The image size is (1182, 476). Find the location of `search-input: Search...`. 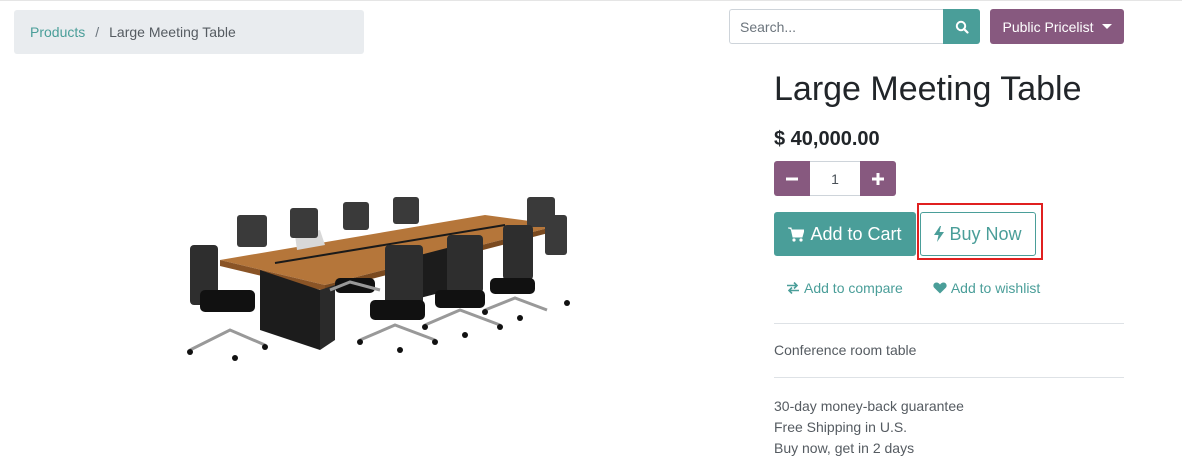

search-input: Search... is located at coordinates (836, 26).